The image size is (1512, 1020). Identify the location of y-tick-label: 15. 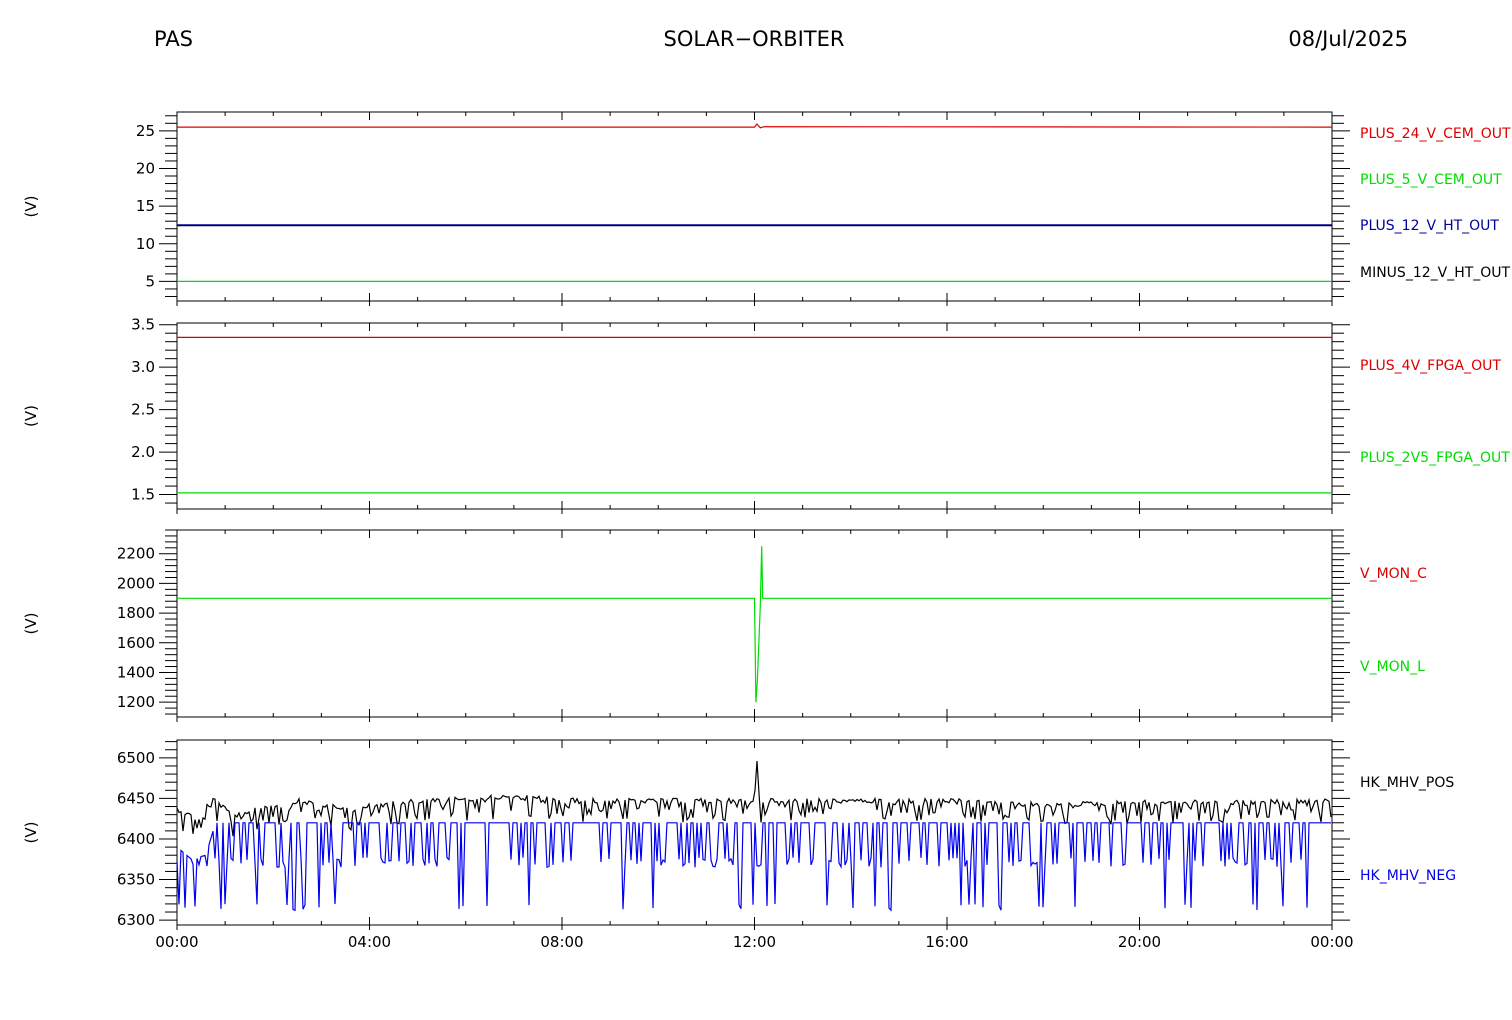
(145, 206).